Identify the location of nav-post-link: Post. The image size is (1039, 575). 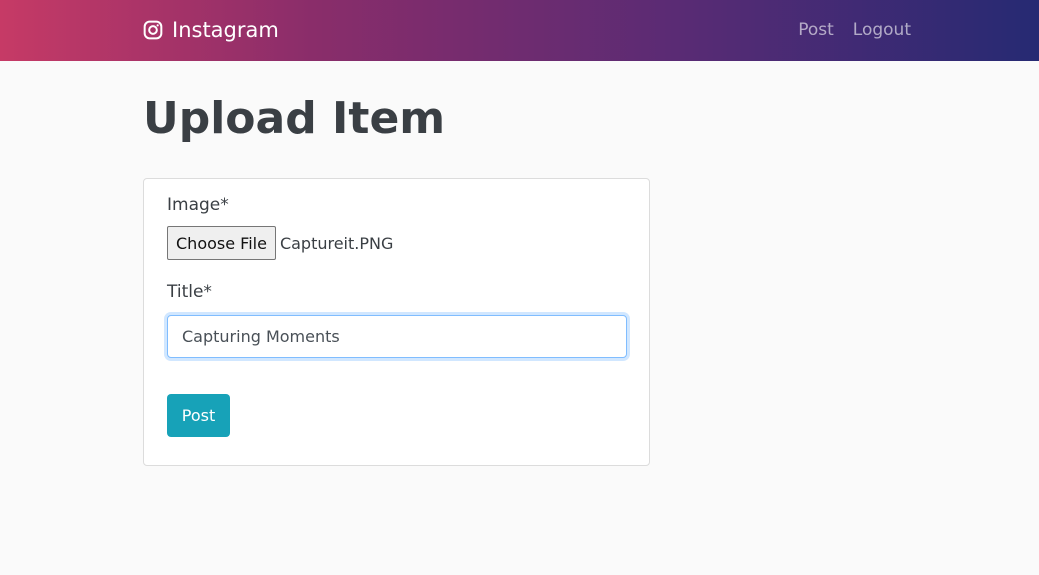
(816, 30).